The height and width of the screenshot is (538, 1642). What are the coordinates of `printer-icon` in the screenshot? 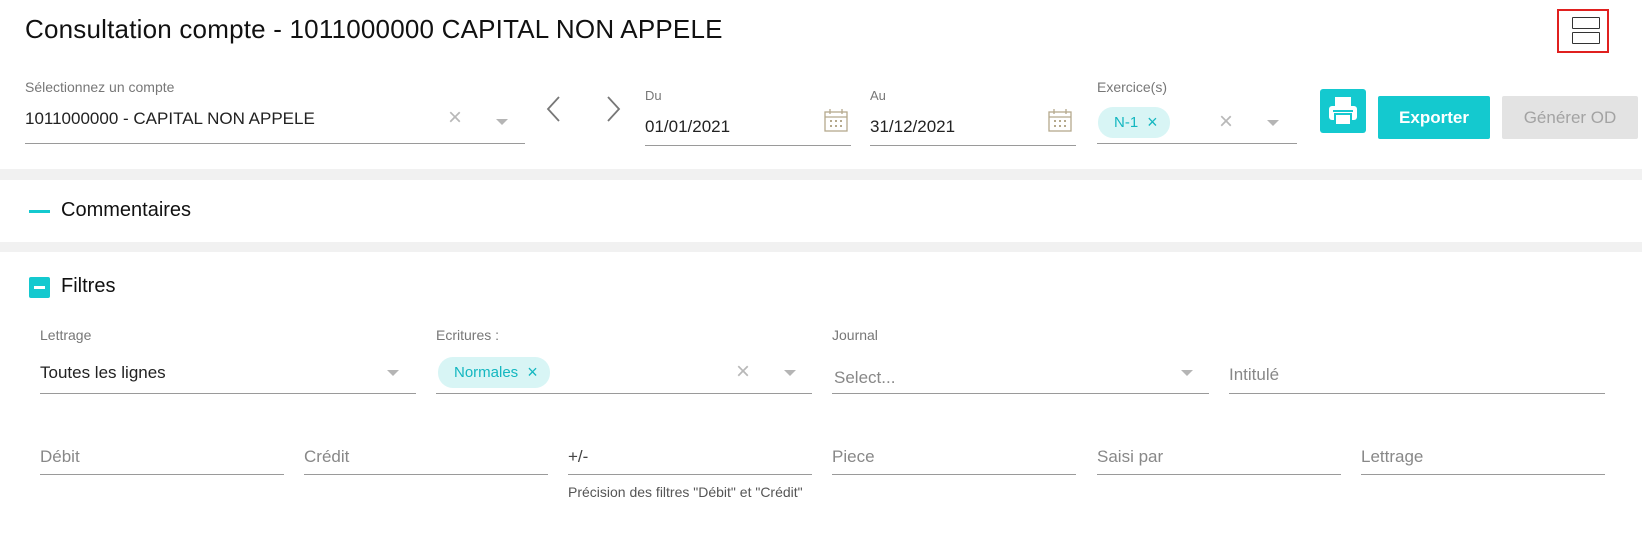 It's located at (1343, 111).